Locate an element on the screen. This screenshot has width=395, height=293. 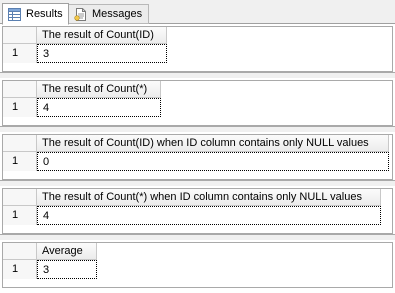
tab-results: Results is located at coordinates (35, 14).